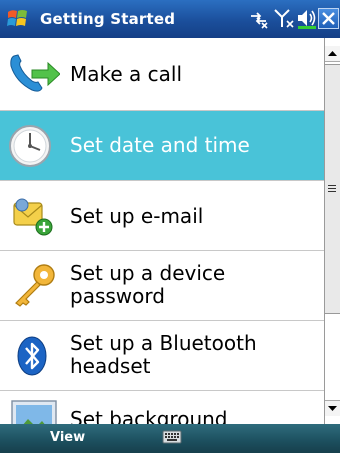 The width and height of the screenshot is (340, 453). I want to click on list-item-label: headset, so click(110, 366).